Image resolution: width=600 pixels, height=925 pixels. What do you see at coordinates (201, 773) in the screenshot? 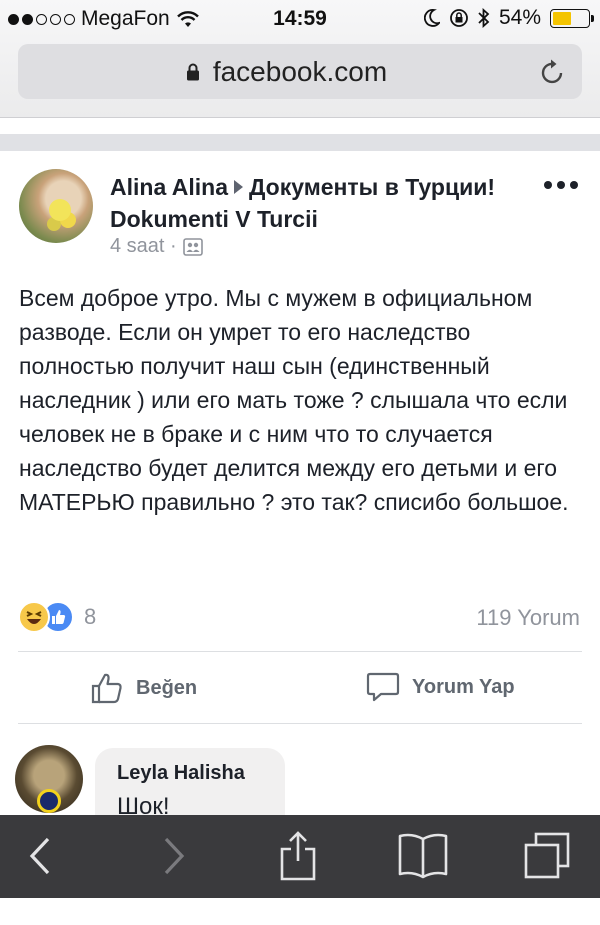
I see `commenter-name: Leyla Halisha` at bounding box center [201, 773].